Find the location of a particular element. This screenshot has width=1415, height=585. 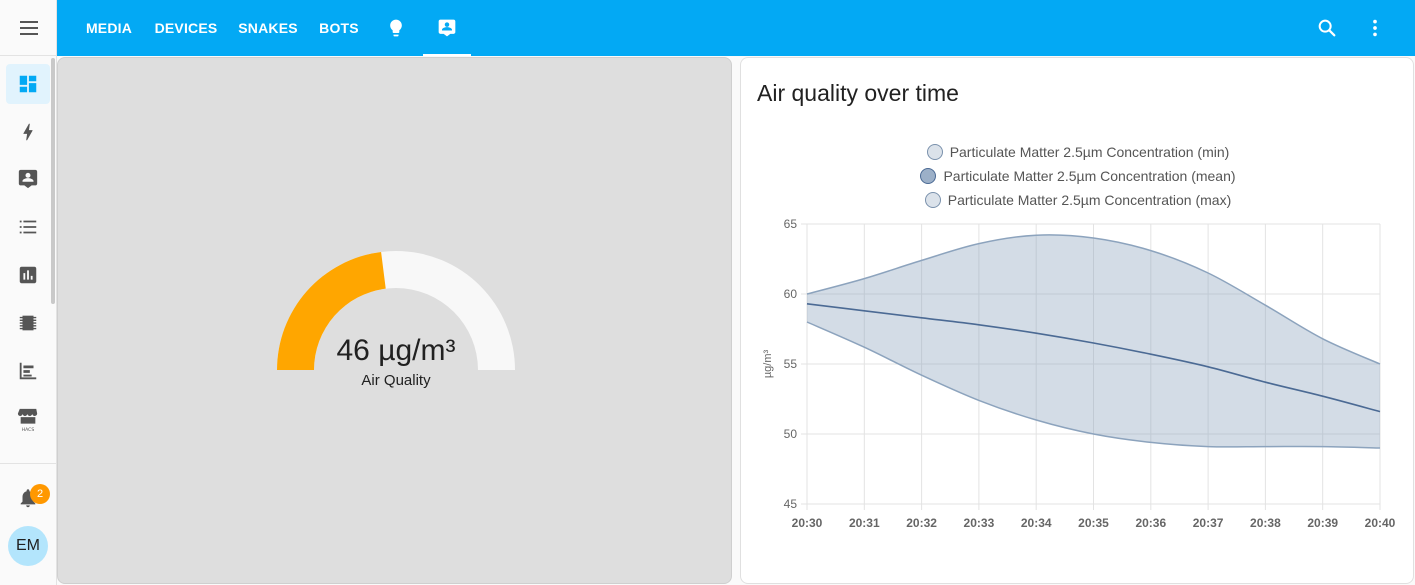

sidebar-item-logbook is located at coordinates (28, 227).